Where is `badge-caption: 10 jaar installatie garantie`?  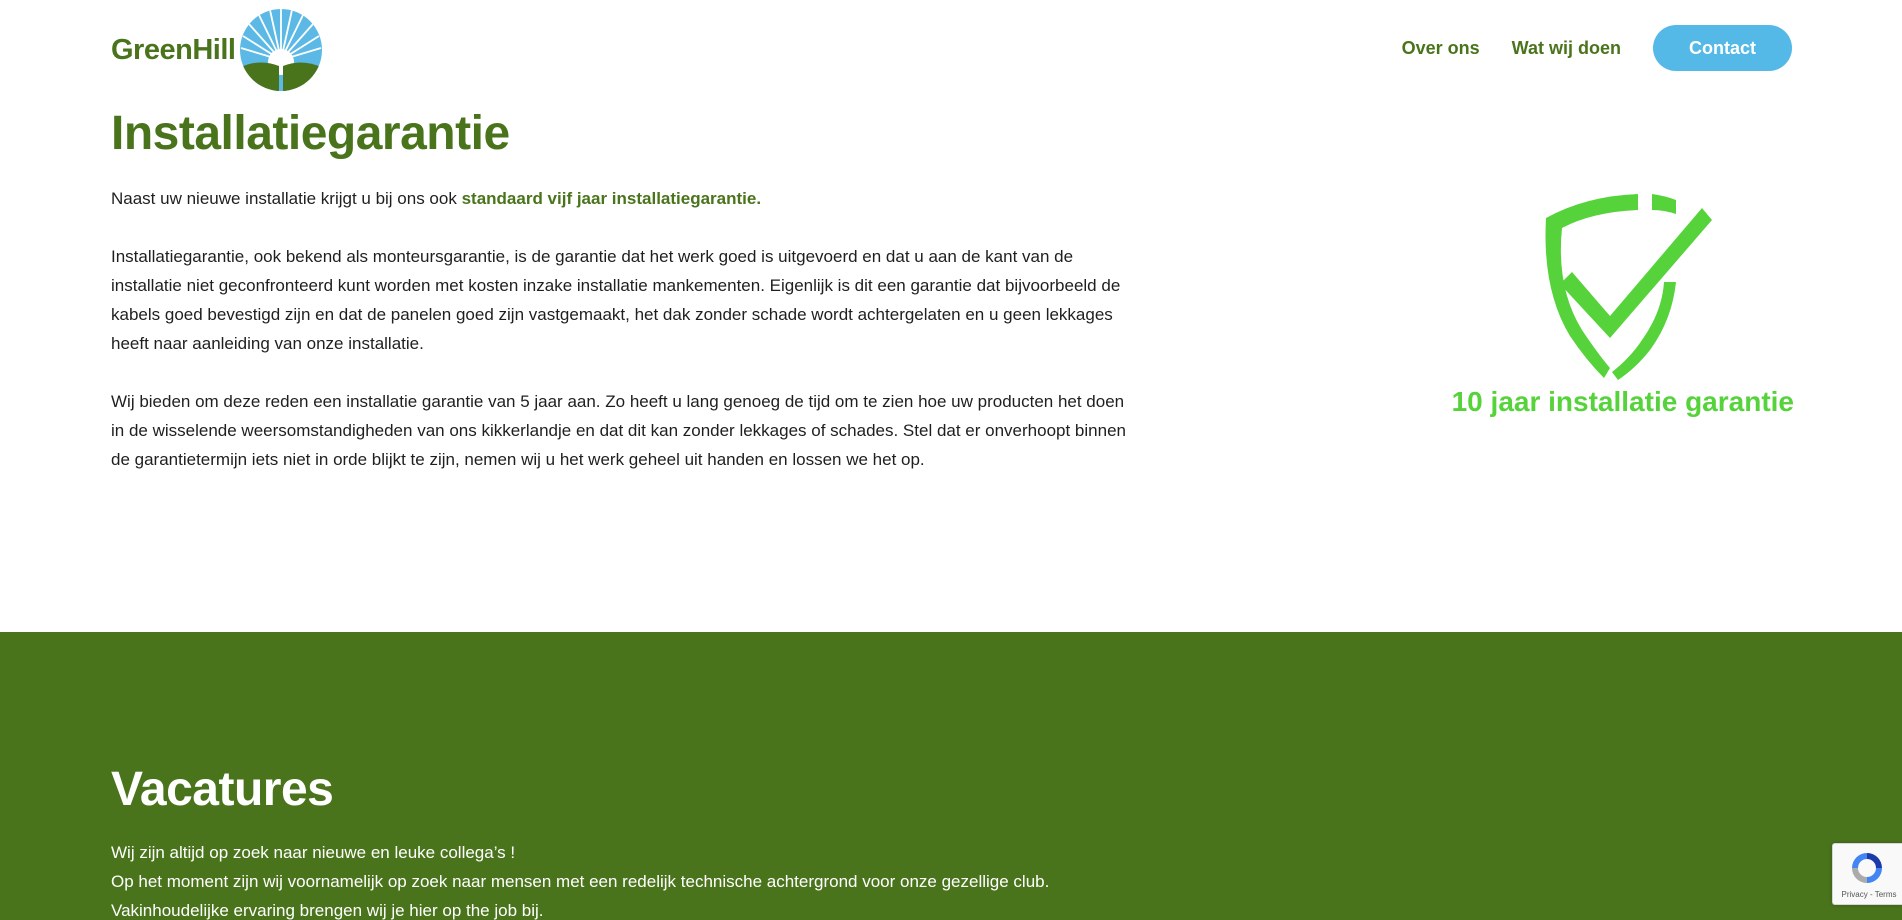
badge-caption: 10 jaar installatie garantie is located at coordinates (1622, 401).